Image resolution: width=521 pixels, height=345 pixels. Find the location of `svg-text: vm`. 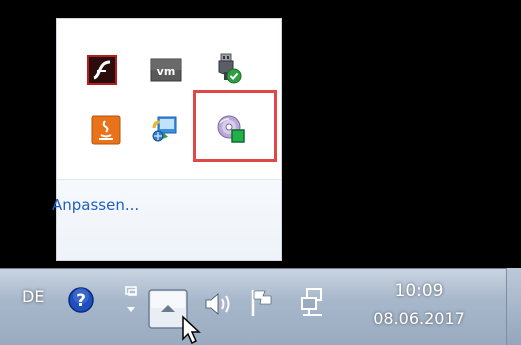

svg-text: vm is located at coordinates (166, 71).